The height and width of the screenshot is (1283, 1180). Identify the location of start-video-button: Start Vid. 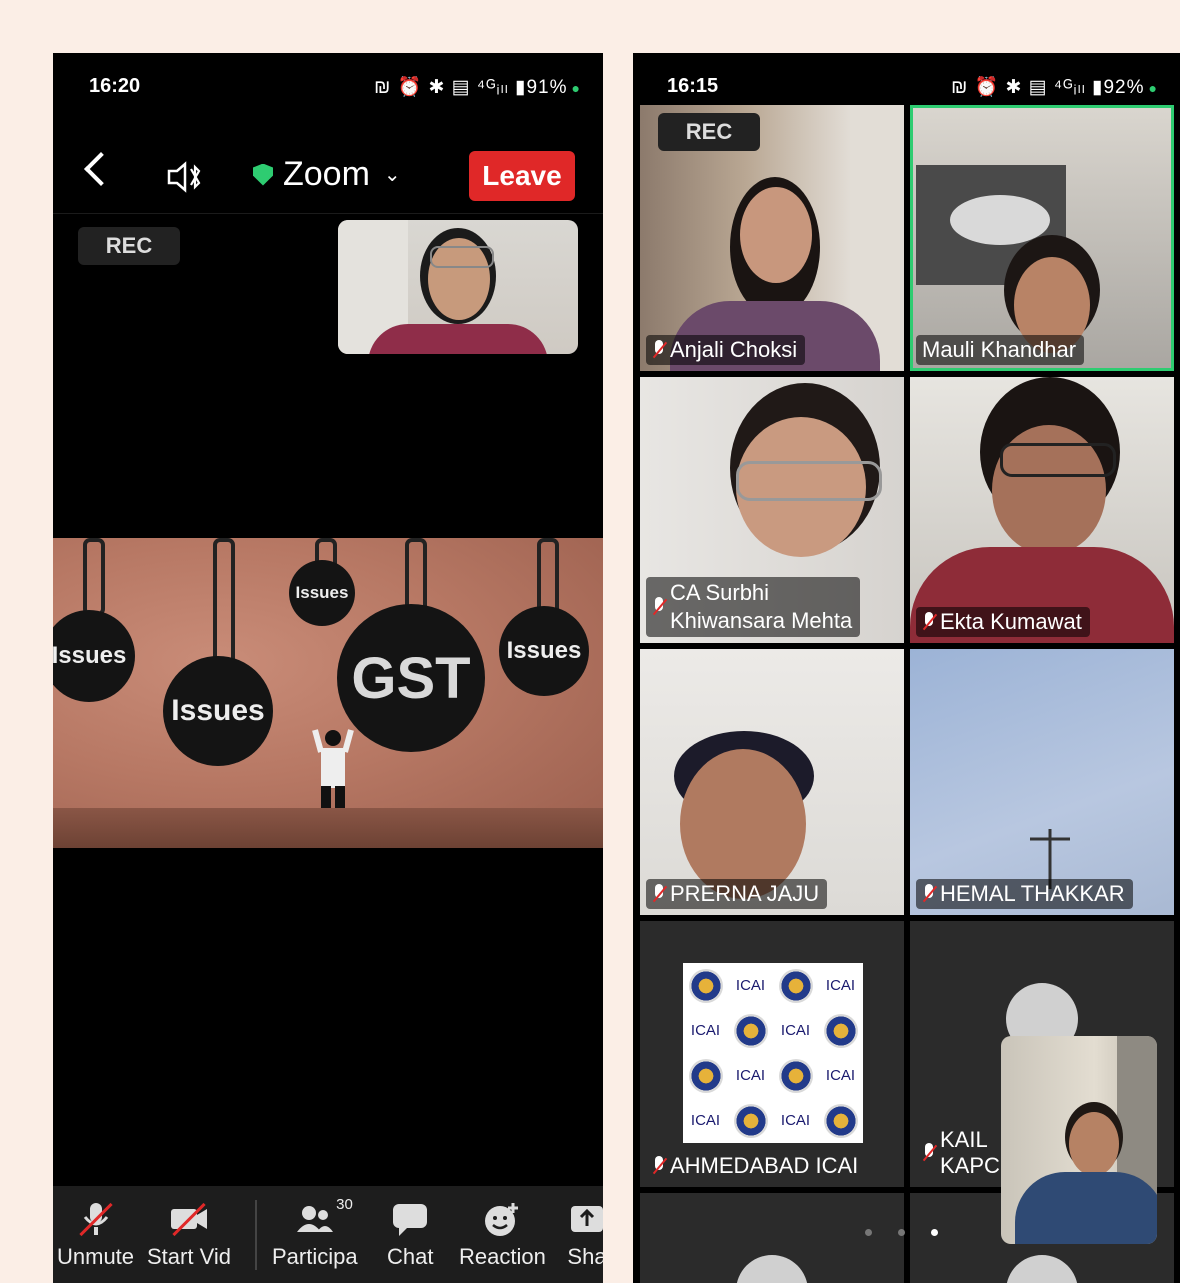
(189, 1235).